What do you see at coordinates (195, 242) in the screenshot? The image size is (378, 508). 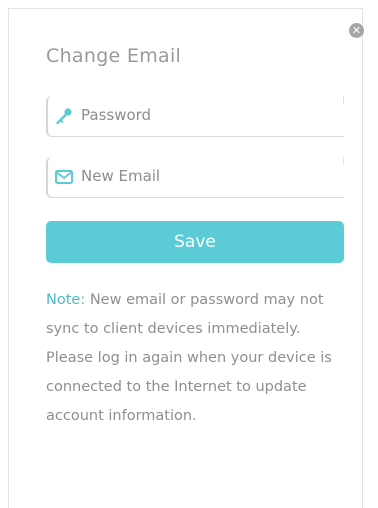 I see `save-button: Save` at bounding box center [195, 242].